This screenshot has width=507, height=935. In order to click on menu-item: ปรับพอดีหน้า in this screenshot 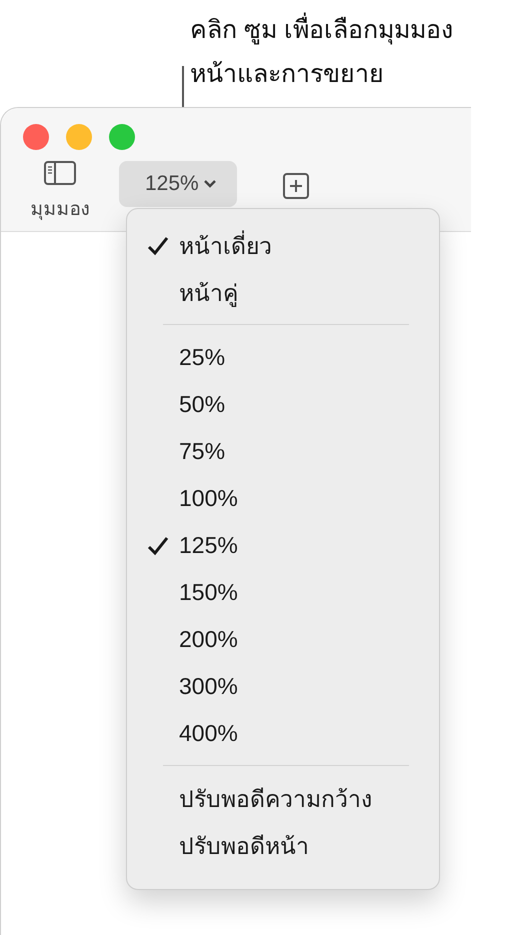, I will do `click(283, 845)`.